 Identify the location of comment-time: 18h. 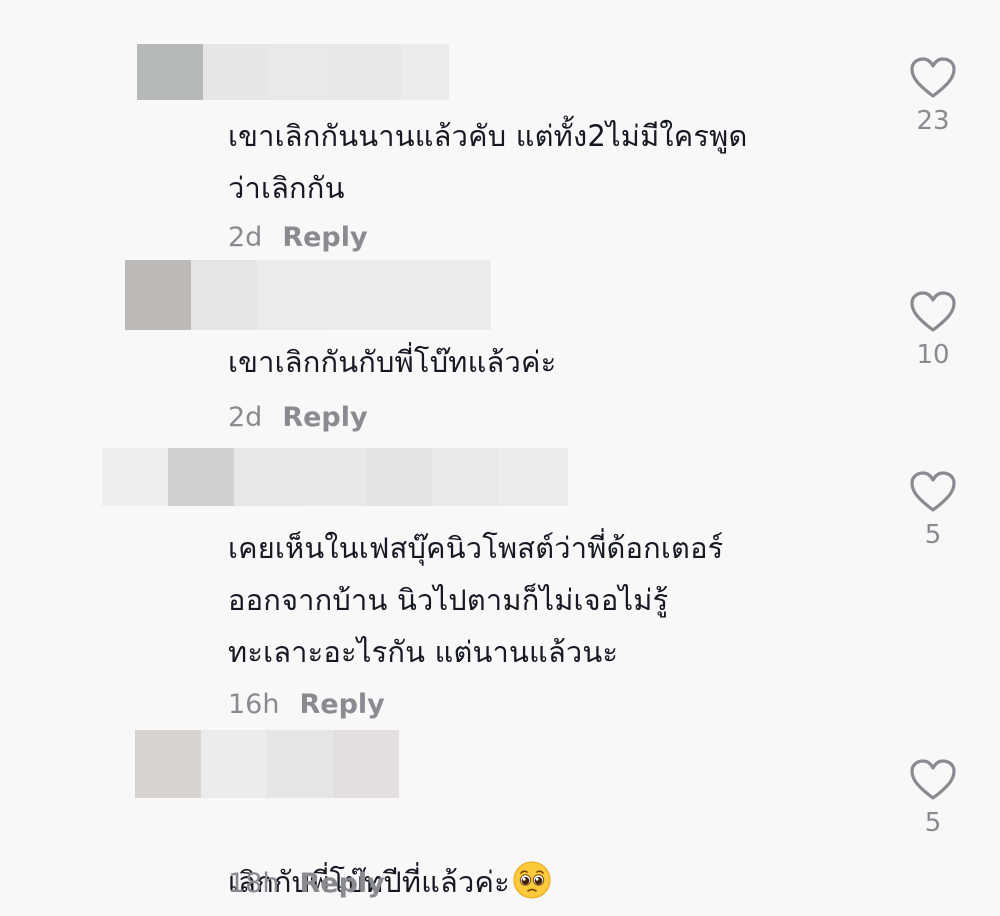
(254, 883).